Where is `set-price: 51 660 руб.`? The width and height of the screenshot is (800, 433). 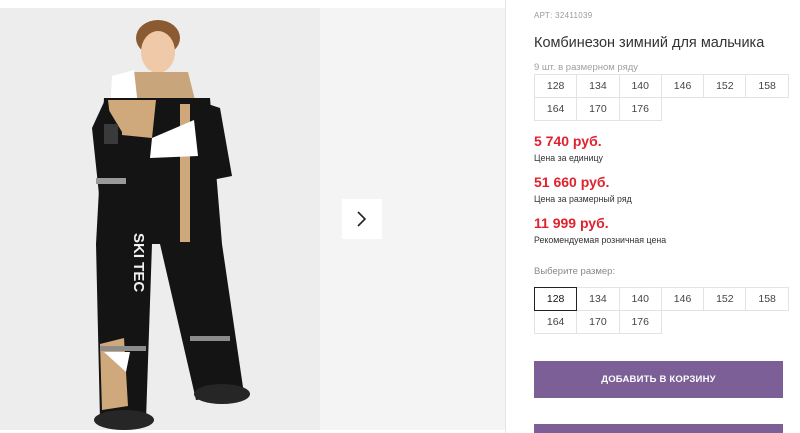 set-price: 51 660 руб. is located at coordinates (572, 182).